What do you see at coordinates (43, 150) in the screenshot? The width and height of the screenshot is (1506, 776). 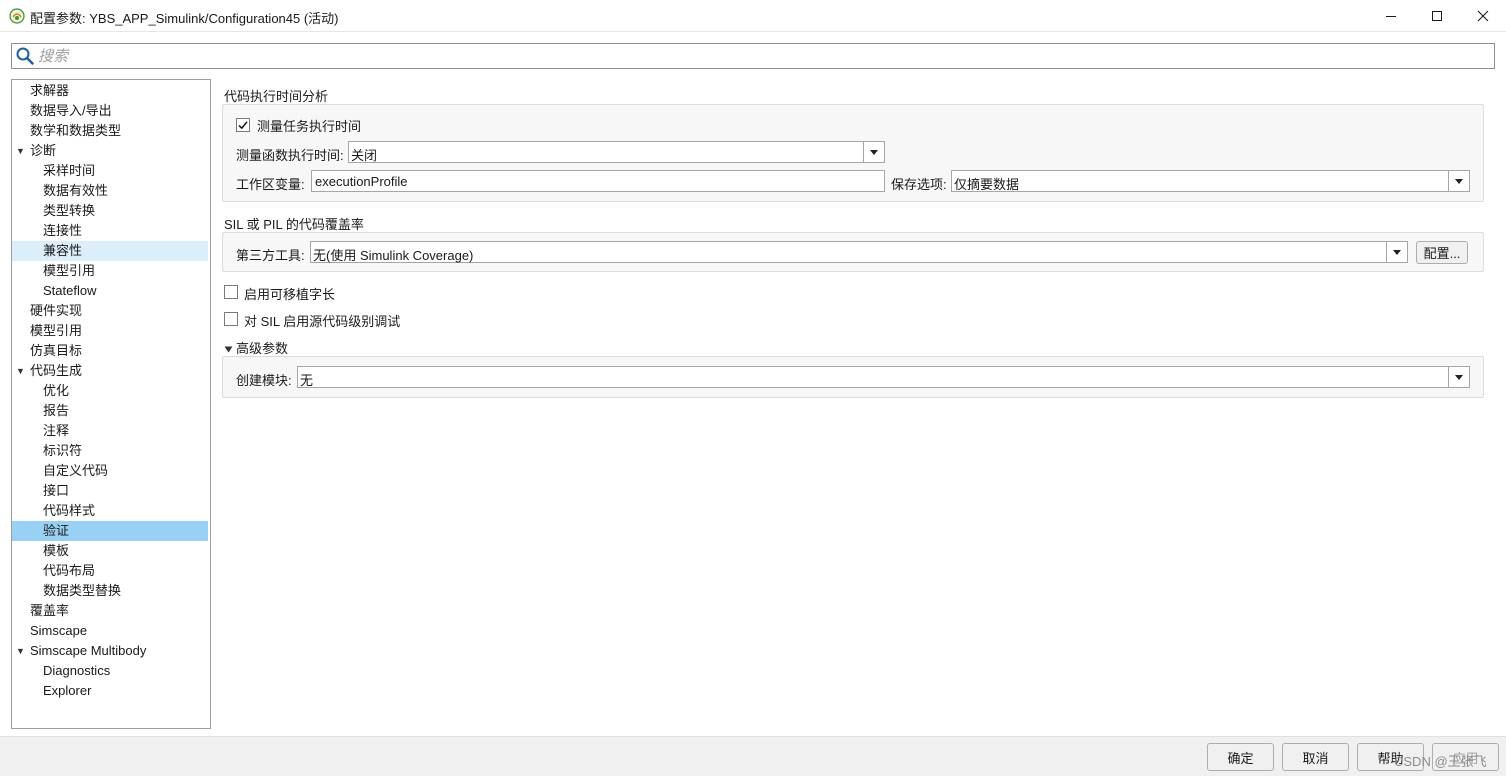 I see `sidebar-item-label: 诊断` at bounding box center [43, 150].